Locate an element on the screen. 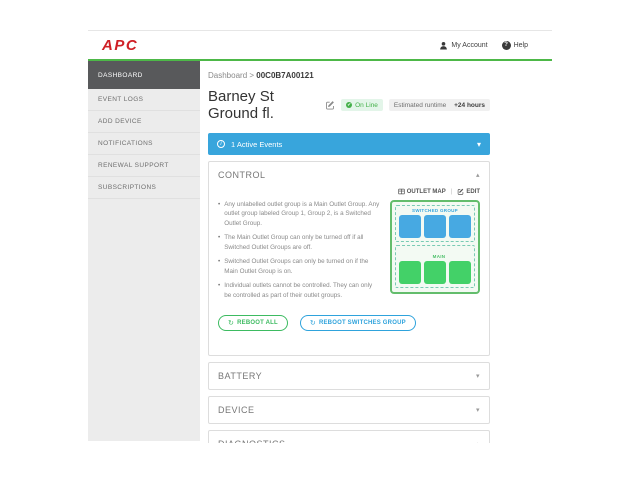 This screenshot has width=640, height=480. my-account-button: My Account is located at coordinates (463, 45).